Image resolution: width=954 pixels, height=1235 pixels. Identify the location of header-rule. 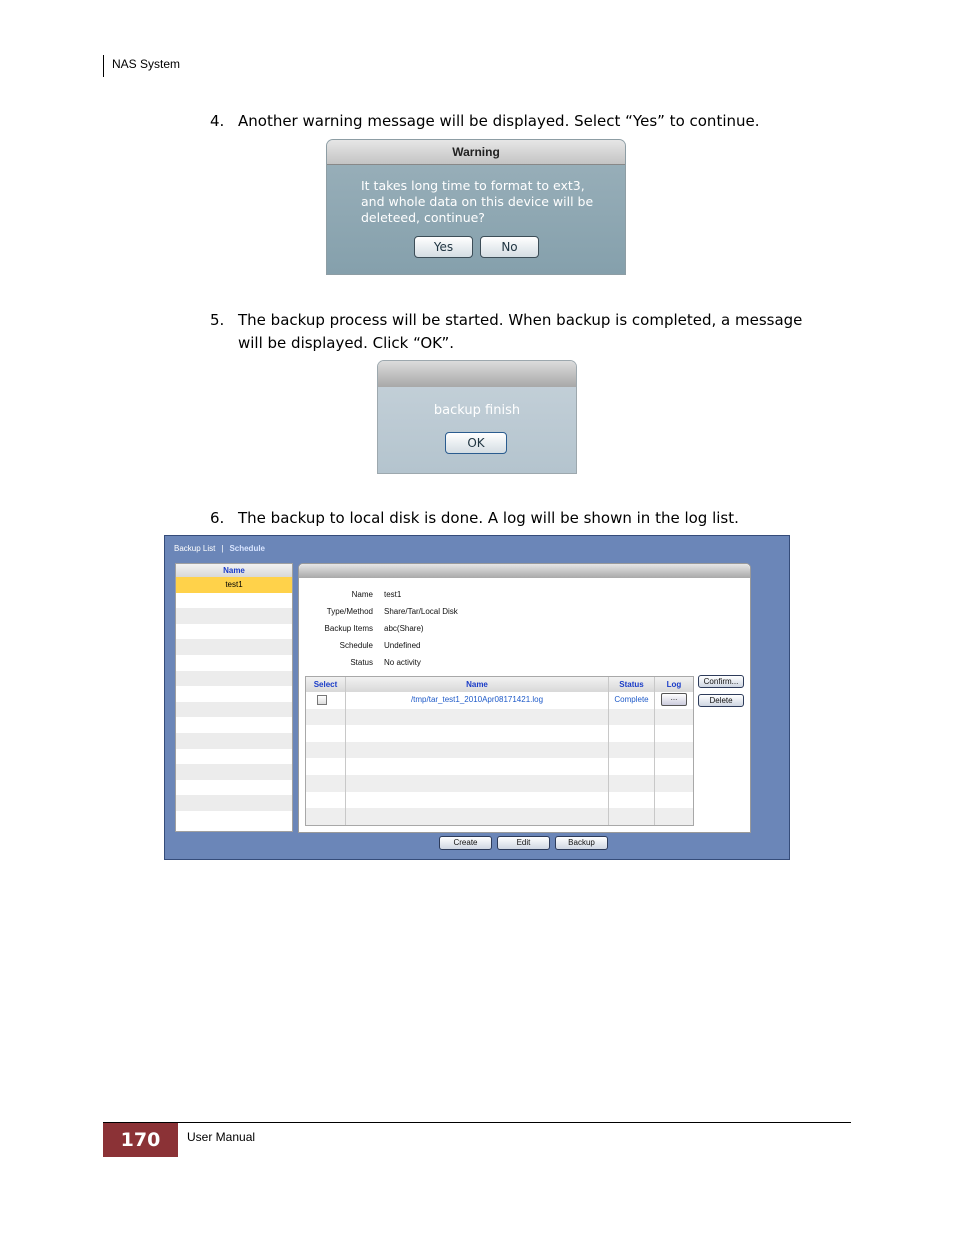
(103, 66).